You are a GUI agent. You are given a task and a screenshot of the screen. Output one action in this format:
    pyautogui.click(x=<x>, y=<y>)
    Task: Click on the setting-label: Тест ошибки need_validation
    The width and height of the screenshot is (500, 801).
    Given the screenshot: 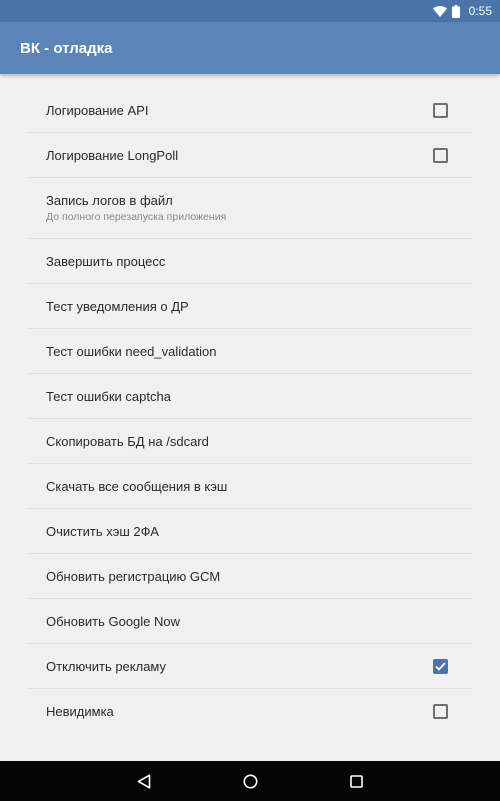 What is the action you would take?
    pyautogui.click(x=131, y=351)
    